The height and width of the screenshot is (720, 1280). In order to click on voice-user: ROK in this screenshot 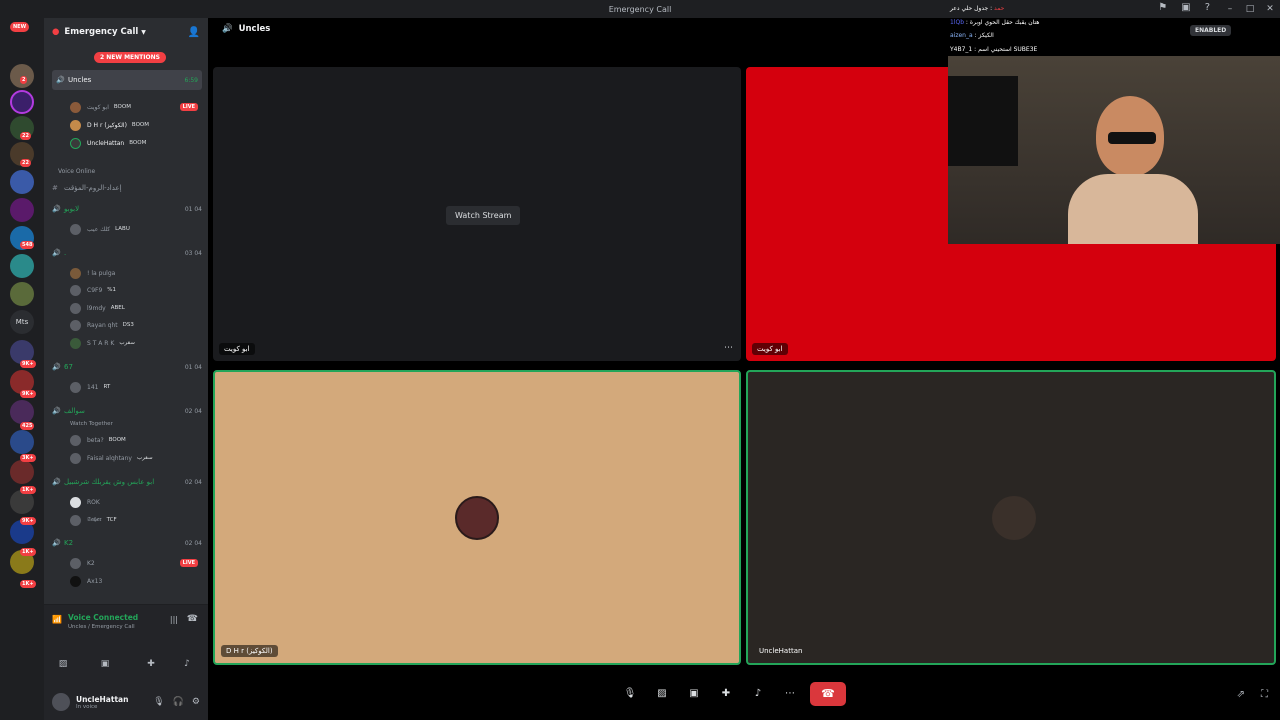, I will do `click(134, 502)`.